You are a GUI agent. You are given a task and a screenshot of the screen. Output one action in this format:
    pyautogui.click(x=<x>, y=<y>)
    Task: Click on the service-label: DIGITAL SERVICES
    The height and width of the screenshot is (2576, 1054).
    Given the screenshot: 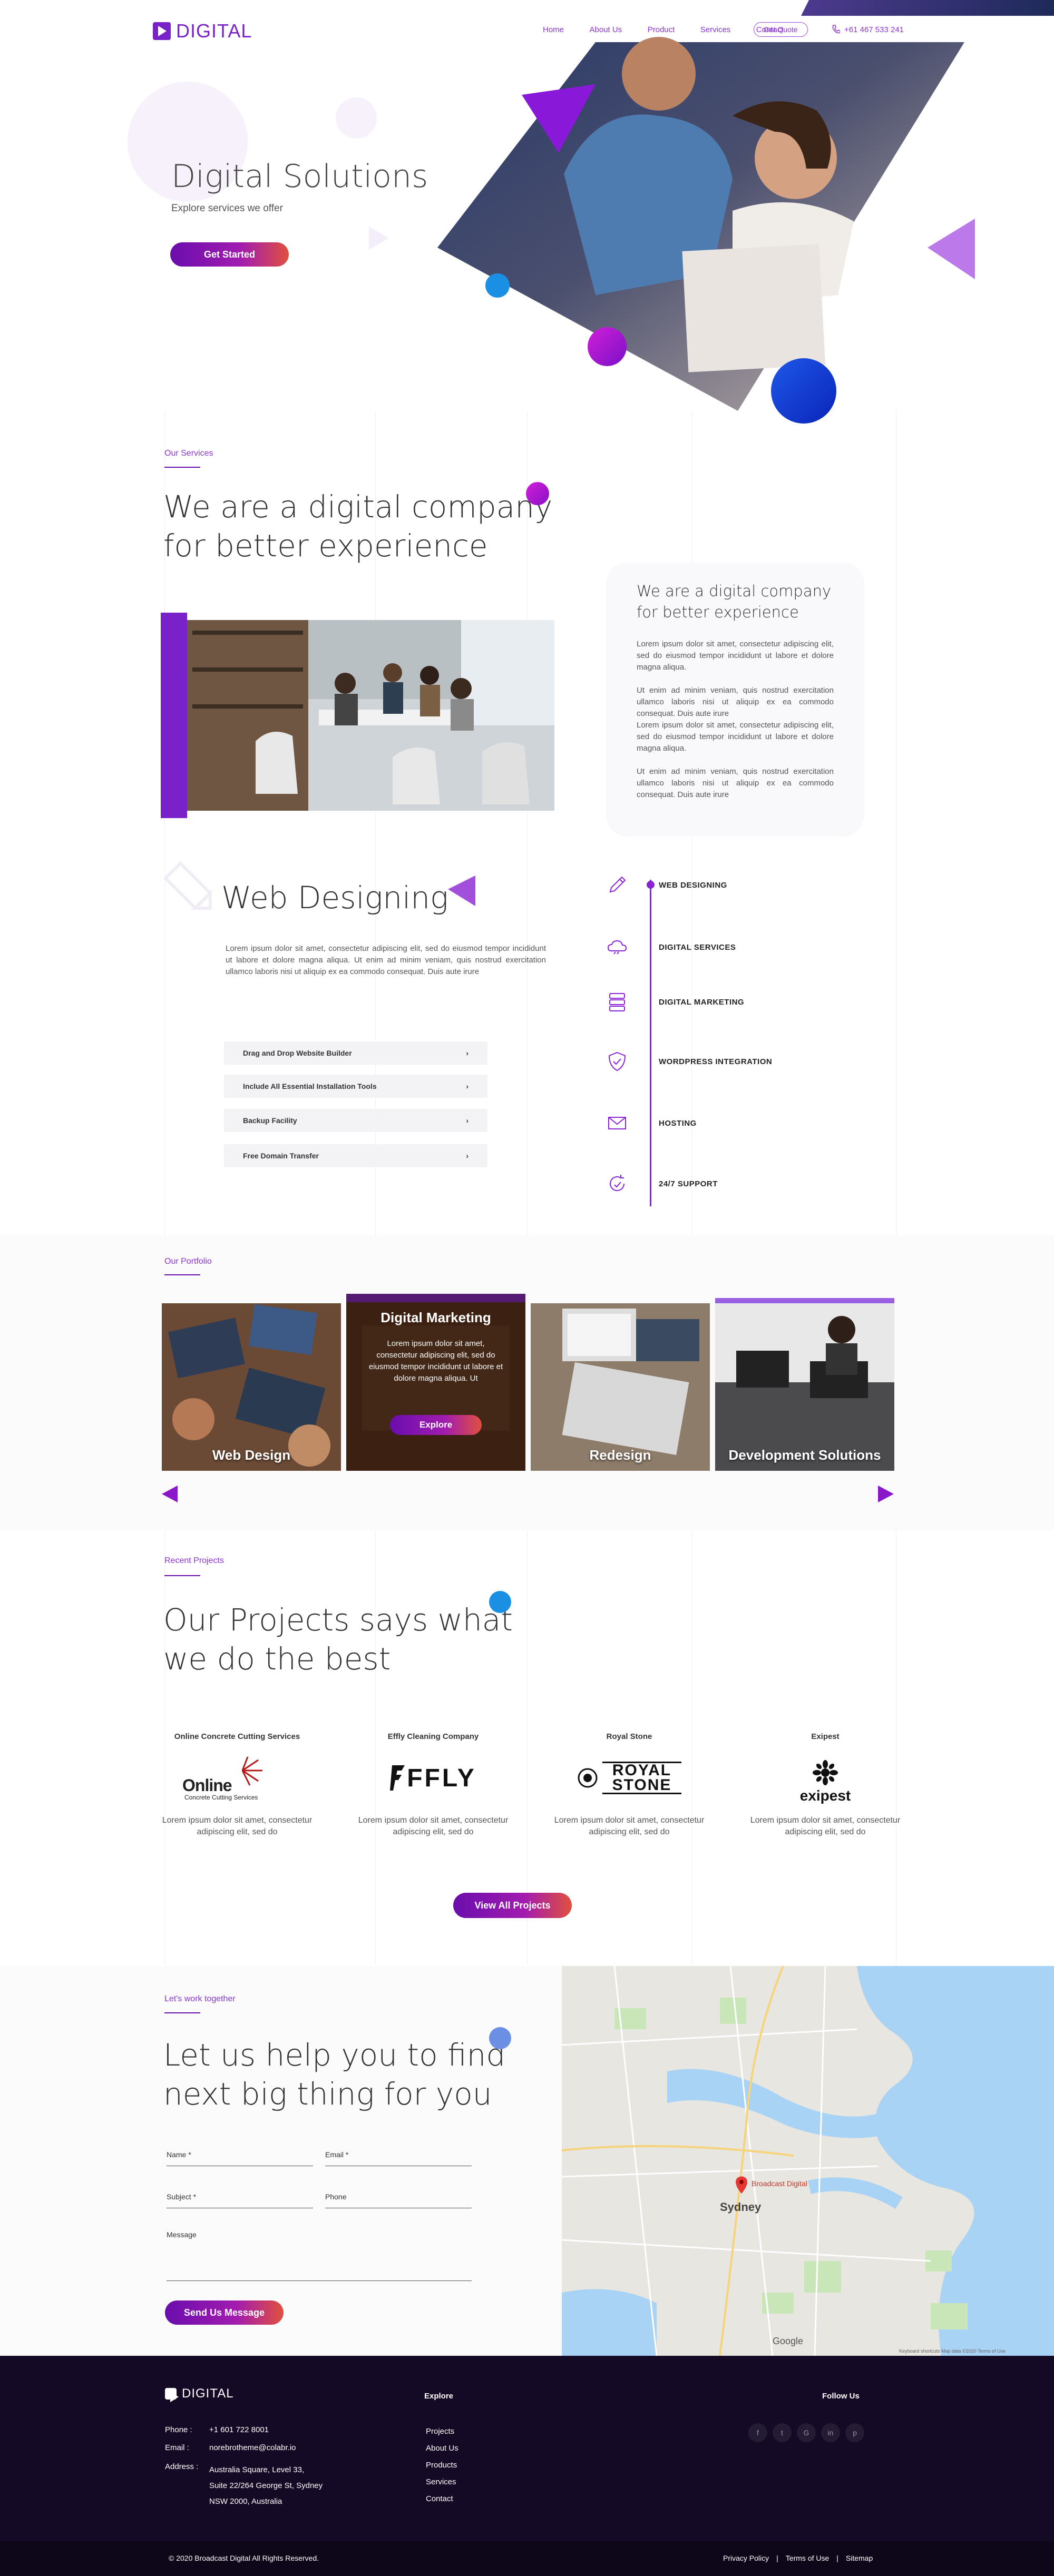 What is the action you would take?
    pyautogui.click(x=697, y=947)
    